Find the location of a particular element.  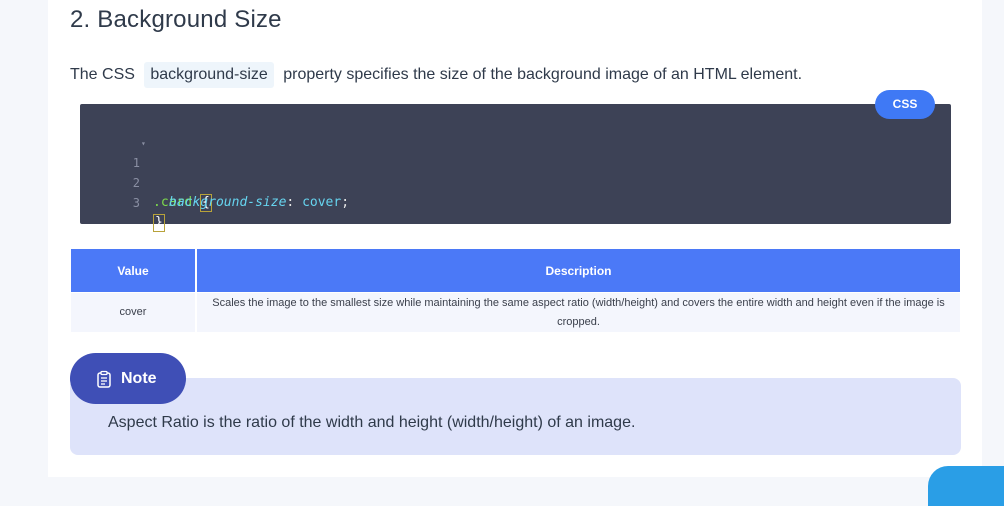

code-text: } is located at coordinates (159, 223).